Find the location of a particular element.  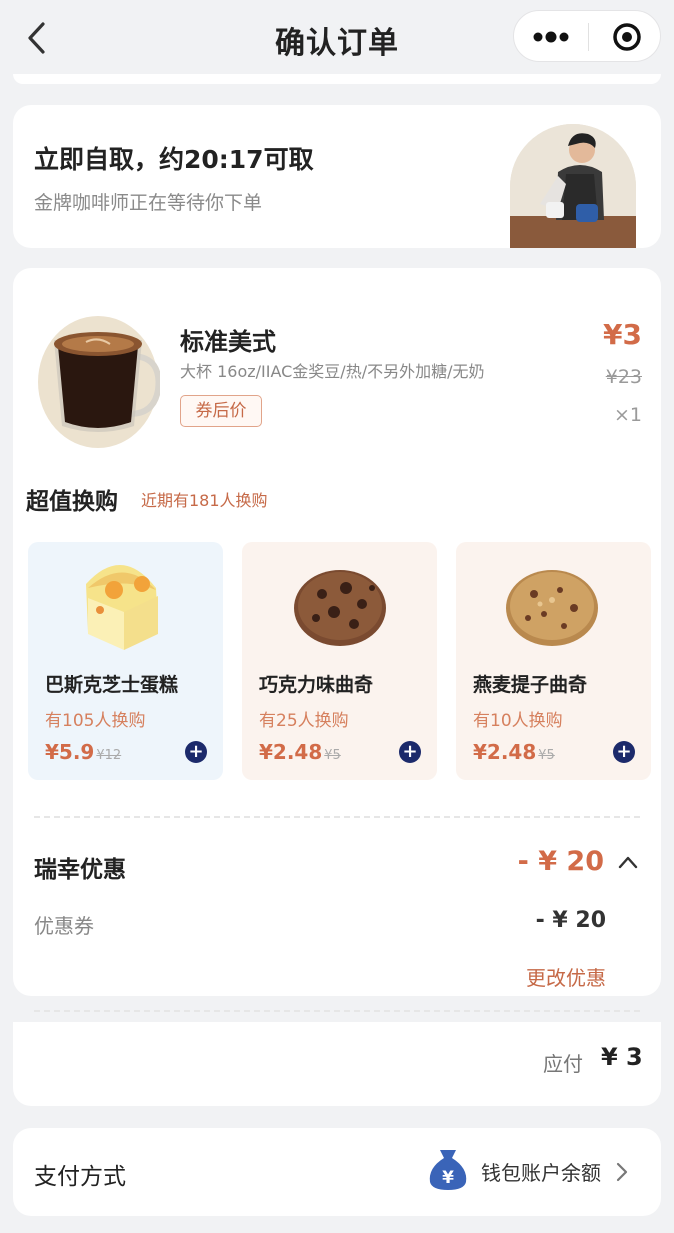

mini-program-capsule is located at coordinates (587, 36).